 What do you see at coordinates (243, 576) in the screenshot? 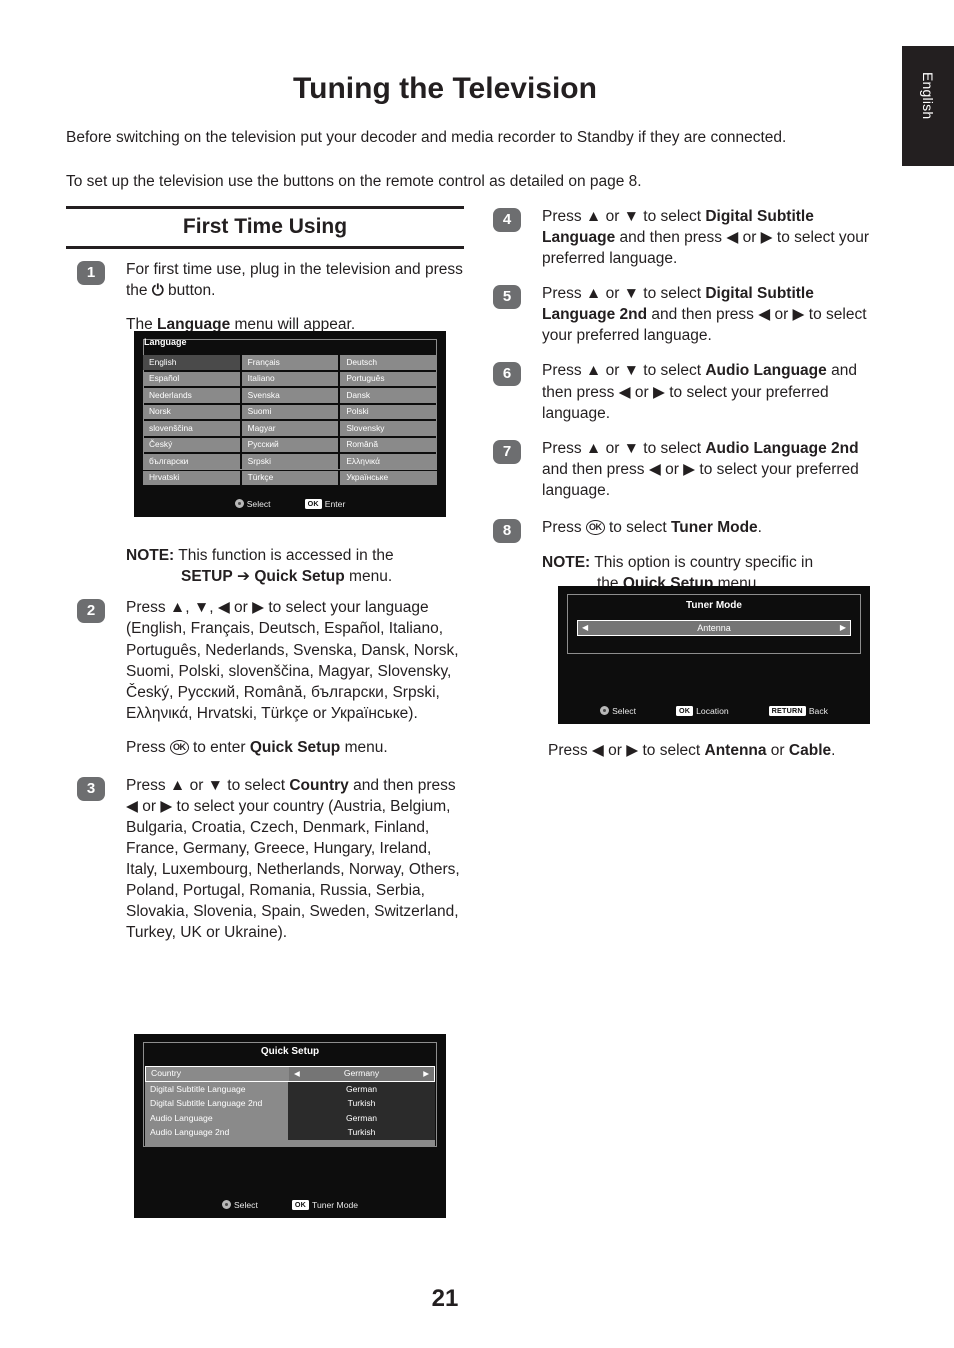
I see `arrow-right-icon: ➔` at bounding box center [243, 576].